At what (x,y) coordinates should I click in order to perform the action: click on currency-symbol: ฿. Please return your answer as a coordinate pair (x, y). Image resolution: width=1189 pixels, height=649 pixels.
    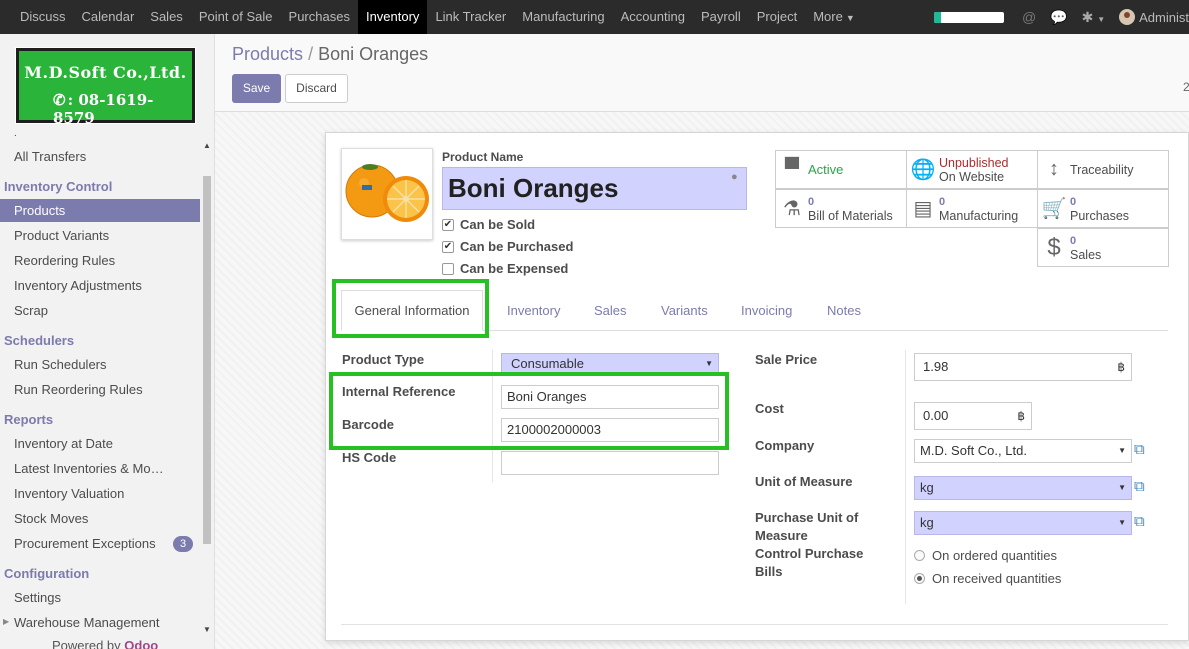
    Looking at the image, I should click on (1121, 367).